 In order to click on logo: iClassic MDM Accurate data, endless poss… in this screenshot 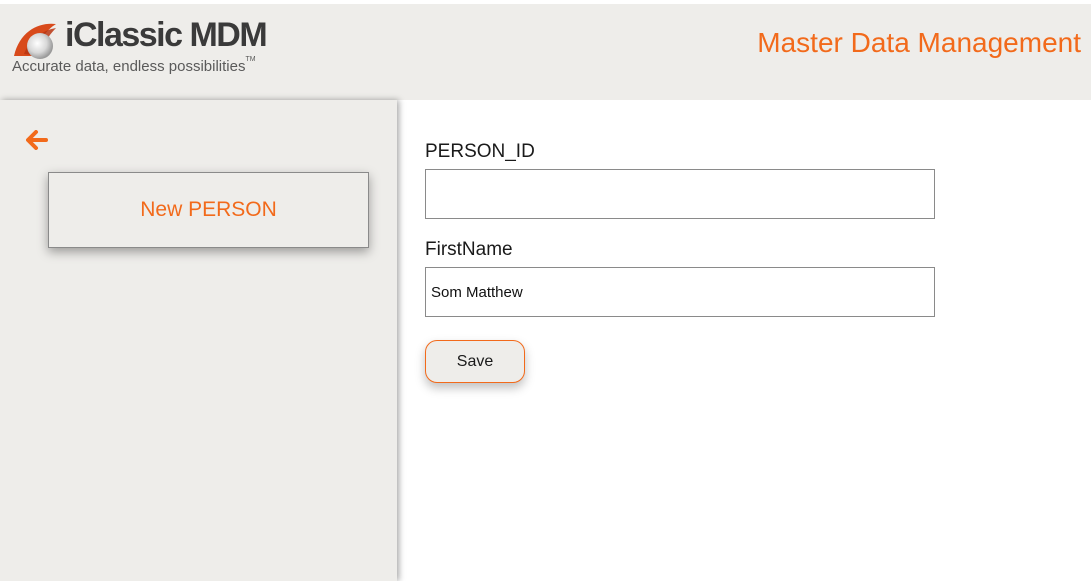, I will do `click(158, 49)`.